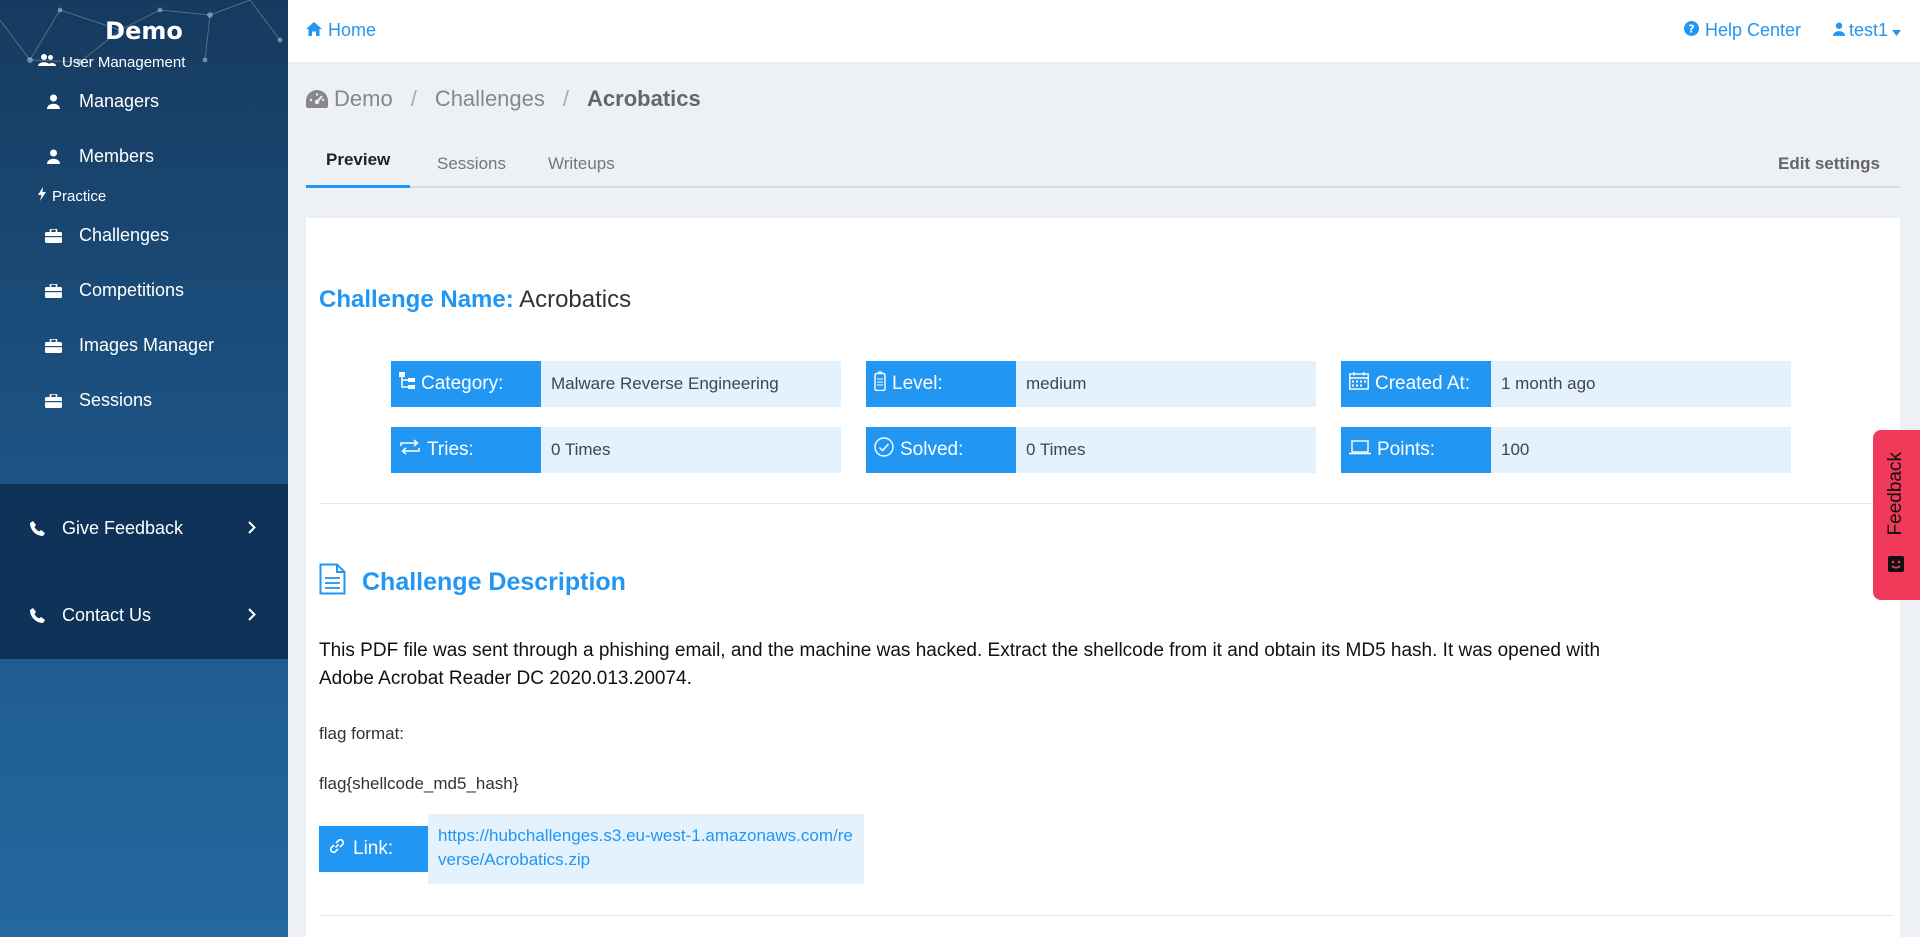  I want to click on users-icon, so click(47, 62).